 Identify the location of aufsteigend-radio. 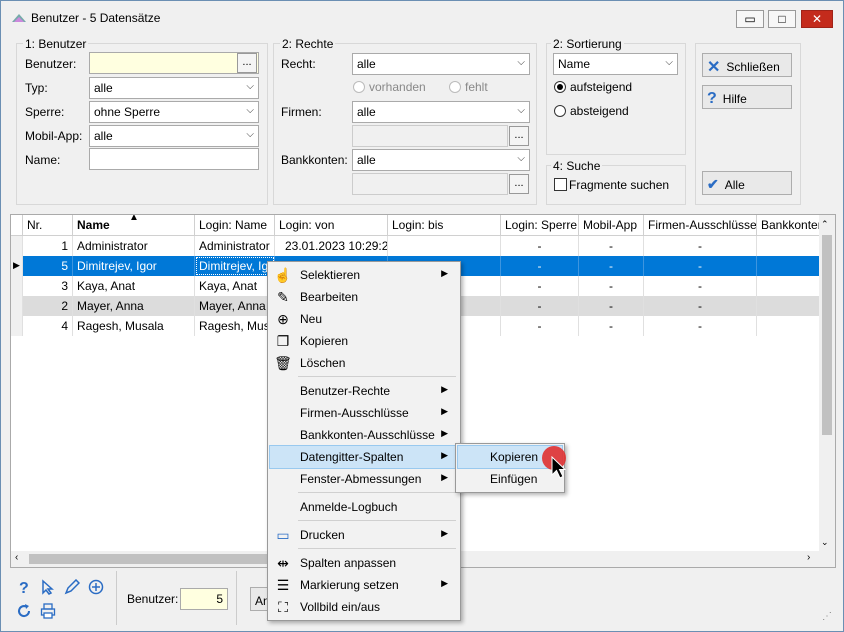
(560, 87).